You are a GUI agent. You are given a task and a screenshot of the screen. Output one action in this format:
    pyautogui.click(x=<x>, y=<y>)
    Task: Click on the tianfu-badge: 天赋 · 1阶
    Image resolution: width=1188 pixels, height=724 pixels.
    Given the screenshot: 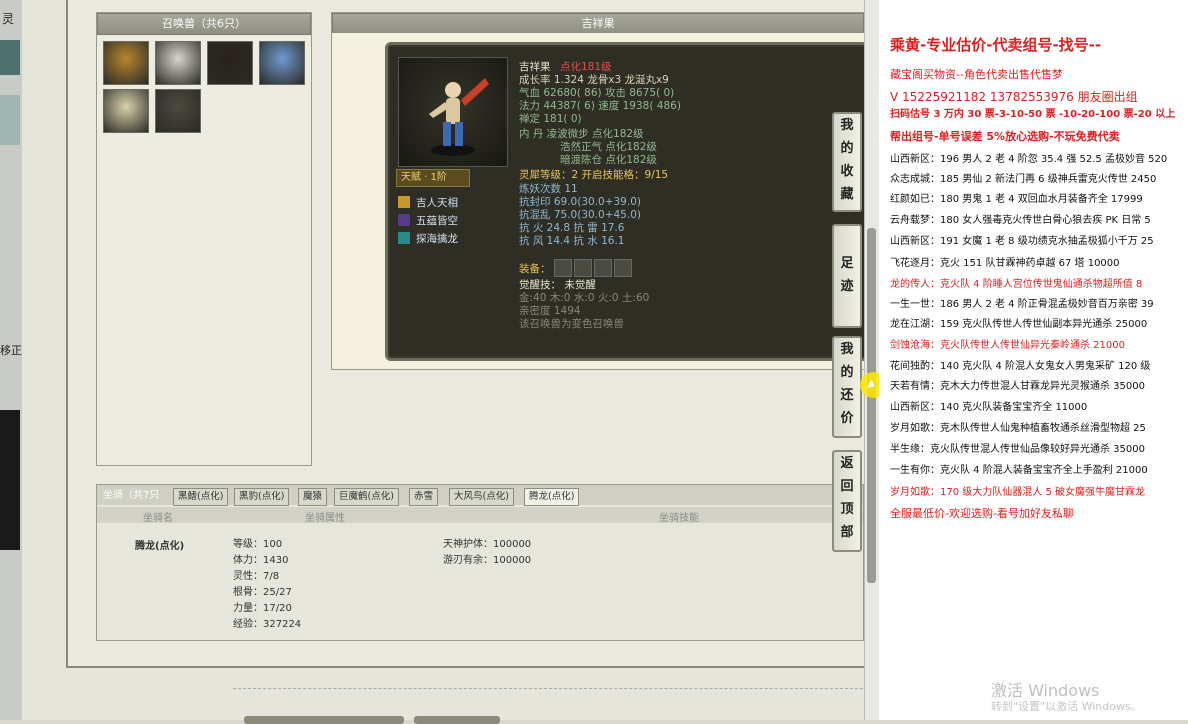 What is the action you would take?
    pyautogui.click(x=433, y=178)
    